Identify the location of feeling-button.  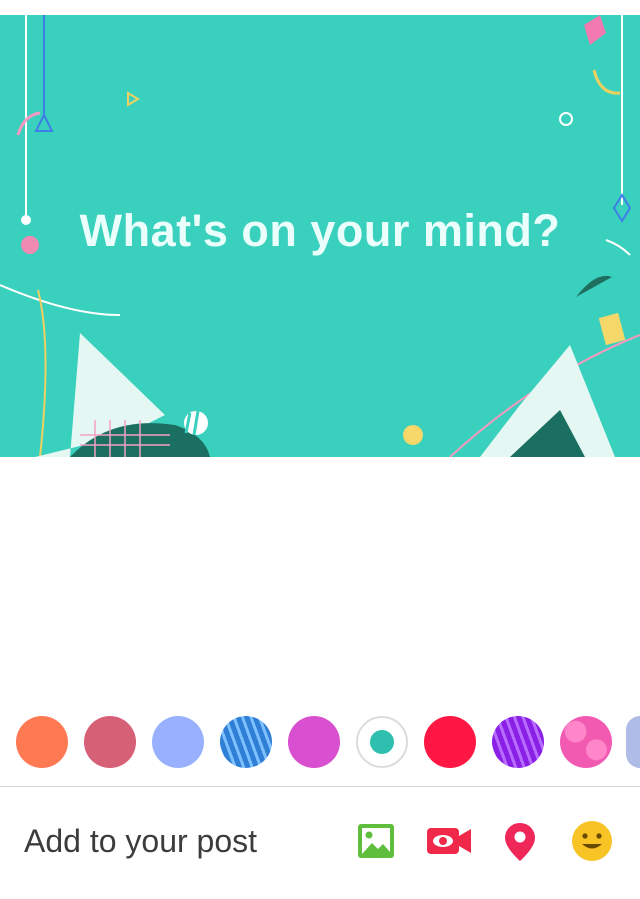
(592, 841).